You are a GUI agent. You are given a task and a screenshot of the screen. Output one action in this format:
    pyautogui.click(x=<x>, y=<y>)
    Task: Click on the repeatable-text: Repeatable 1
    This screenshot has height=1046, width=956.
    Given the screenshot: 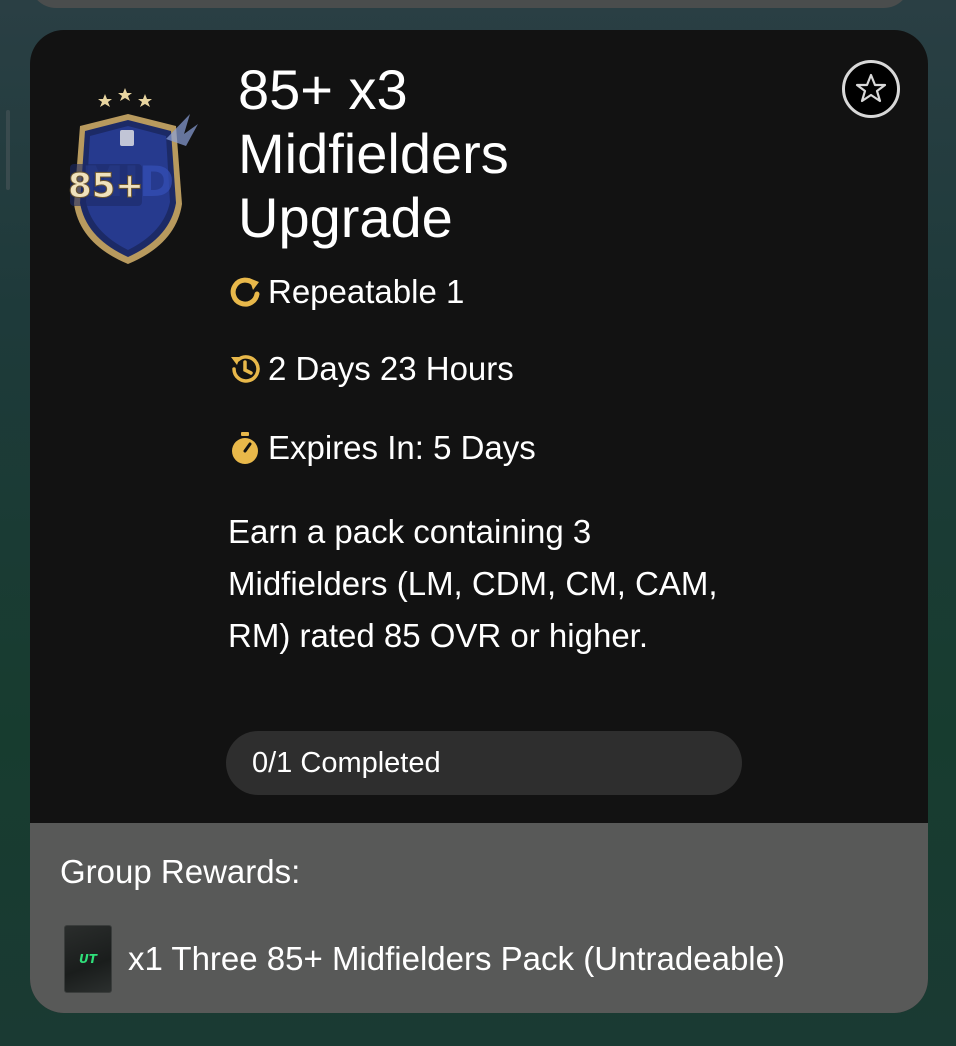 What is the action you would take?
    pyautogui.click(x=366, y=291)
    